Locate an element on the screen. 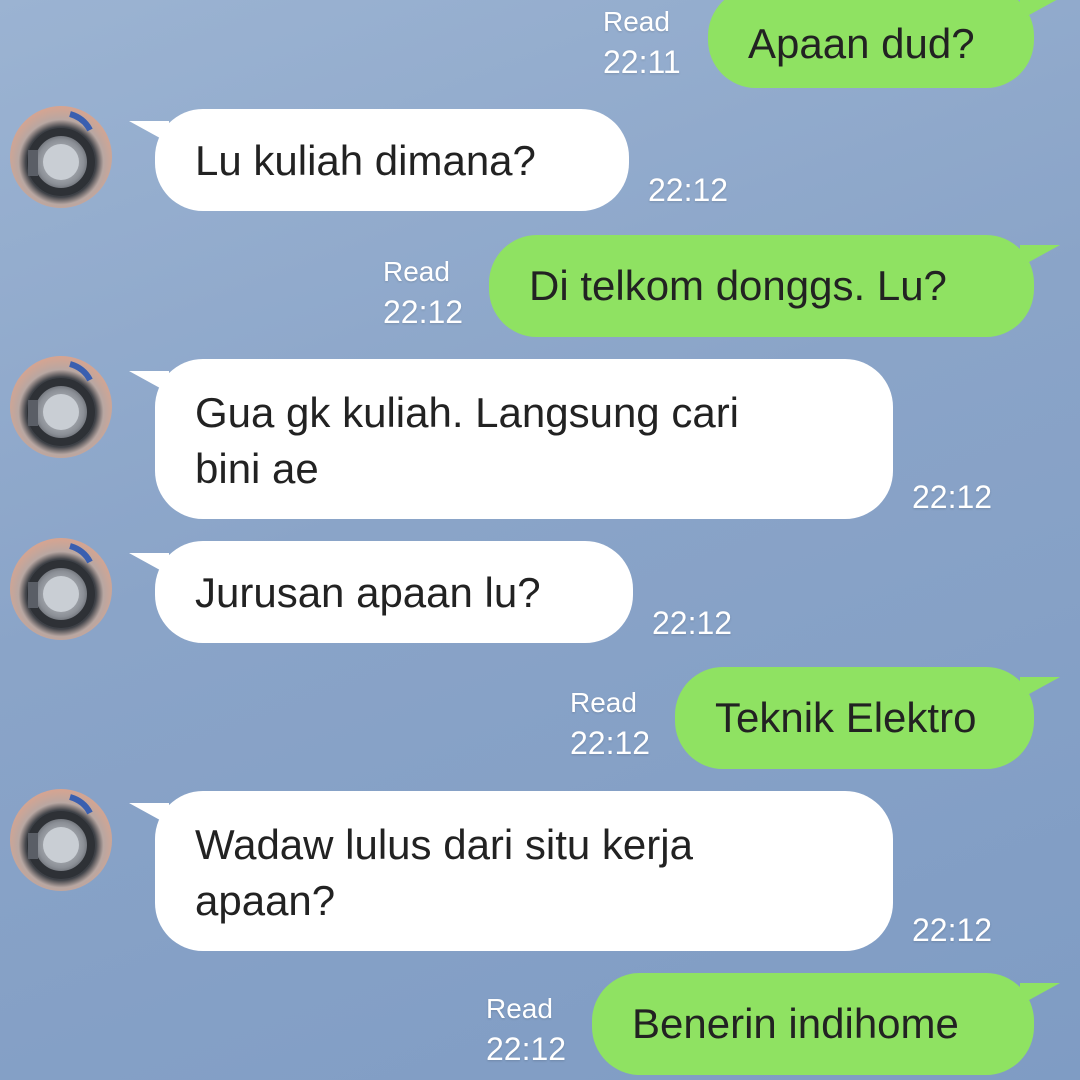 The image size is (1080, 1080). outgoing-message: Benerin indihome is located at coordinates (826, 1024).